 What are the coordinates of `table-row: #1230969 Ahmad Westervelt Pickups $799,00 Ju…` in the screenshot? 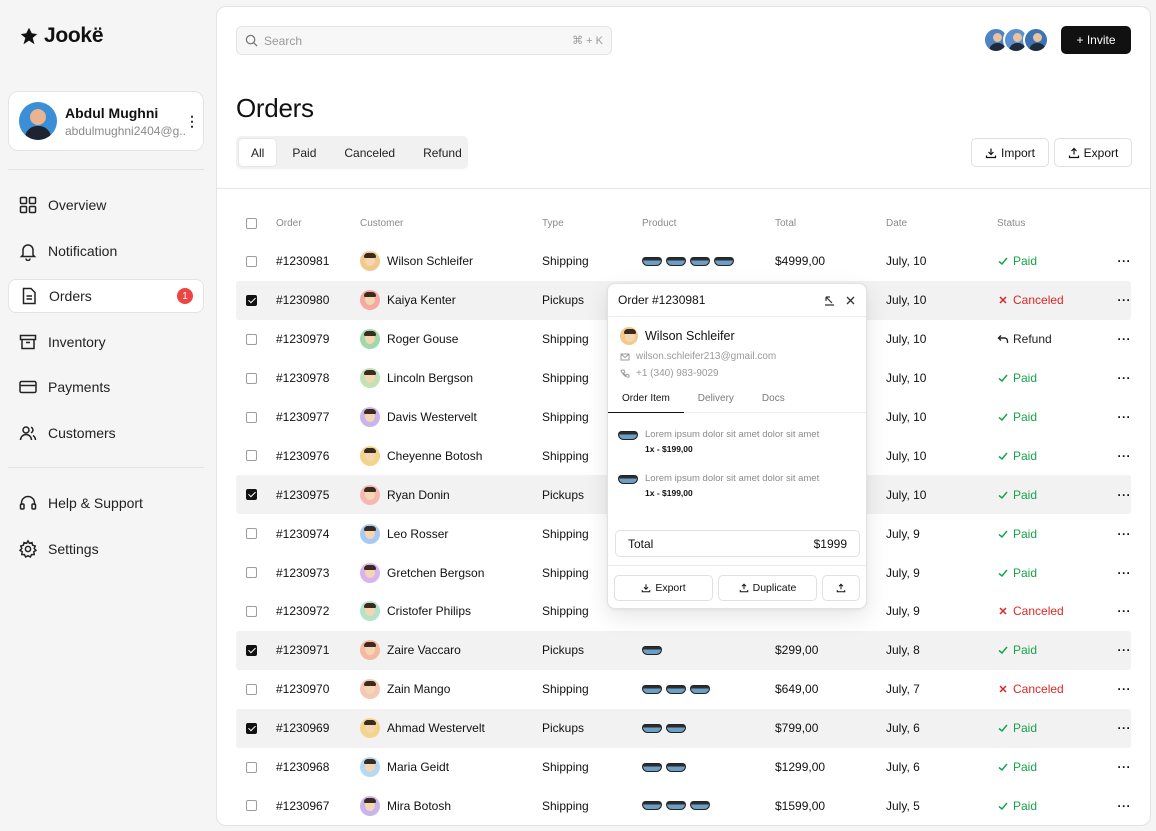 It's located at (683, 728).